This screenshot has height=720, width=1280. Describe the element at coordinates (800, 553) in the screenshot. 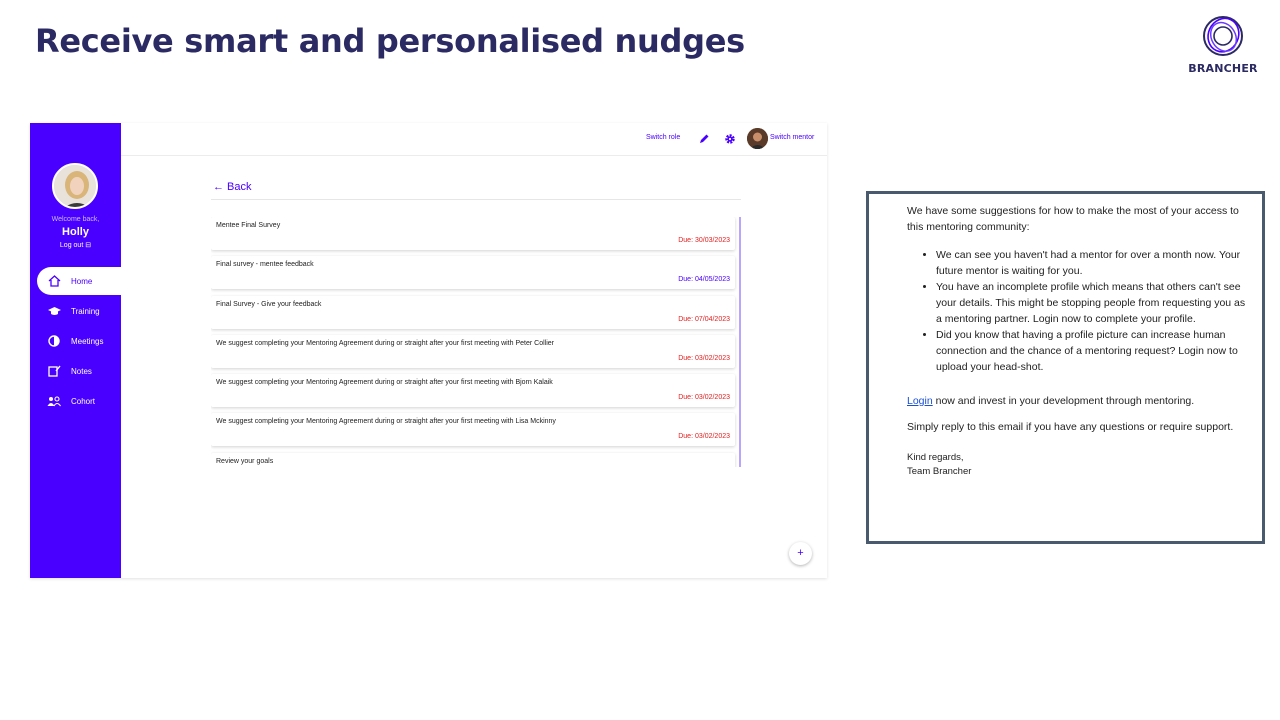

I see `add-button: +` at that location.